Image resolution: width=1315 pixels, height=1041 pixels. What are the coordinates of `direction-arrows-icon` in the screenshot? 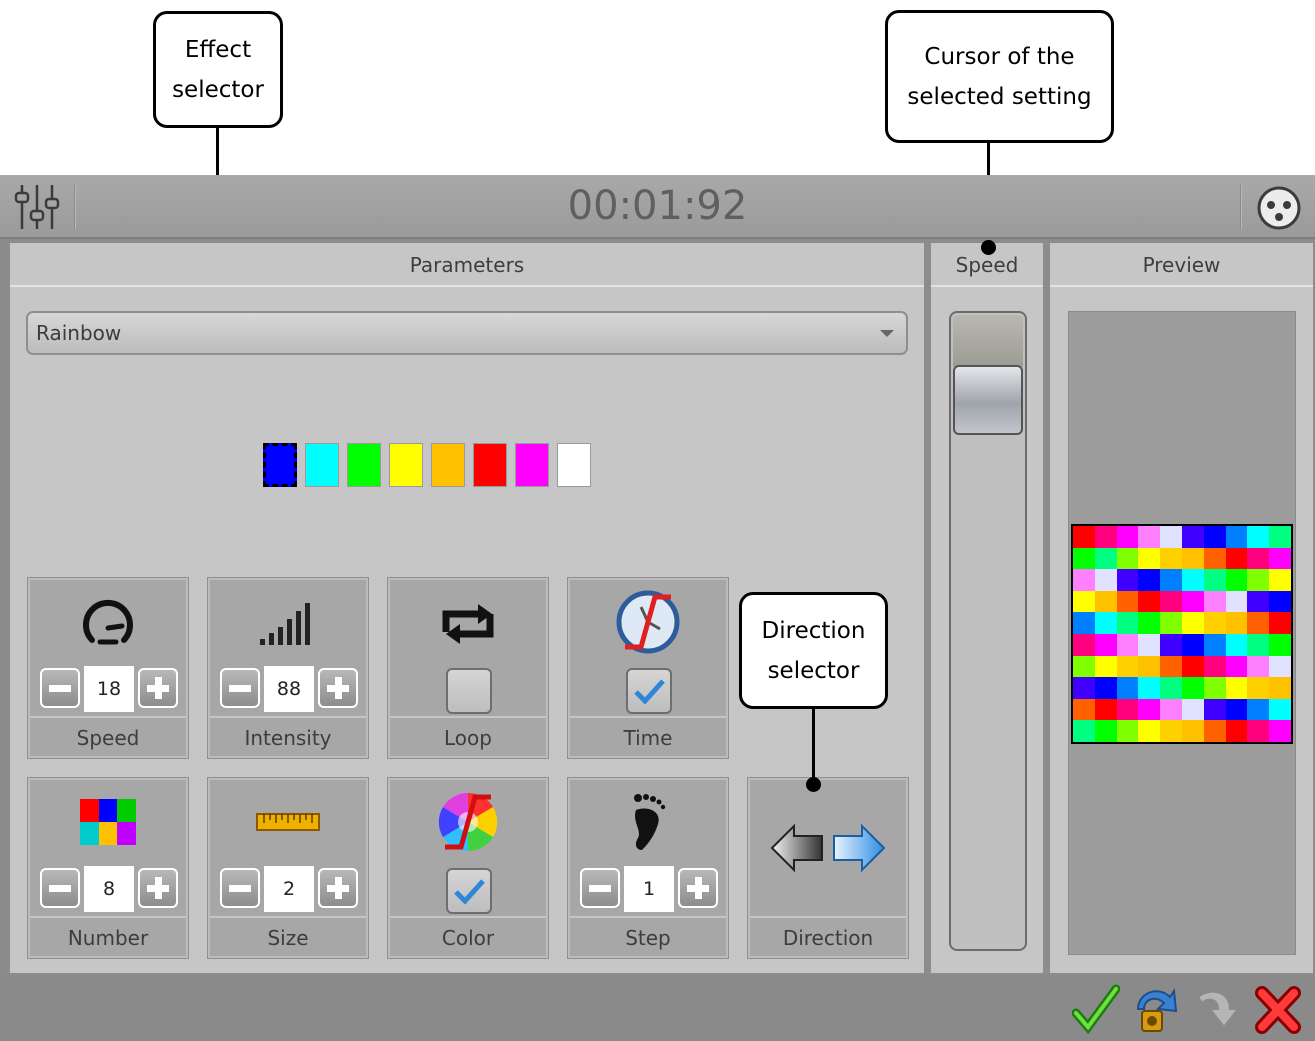 It's located at (828, 848).